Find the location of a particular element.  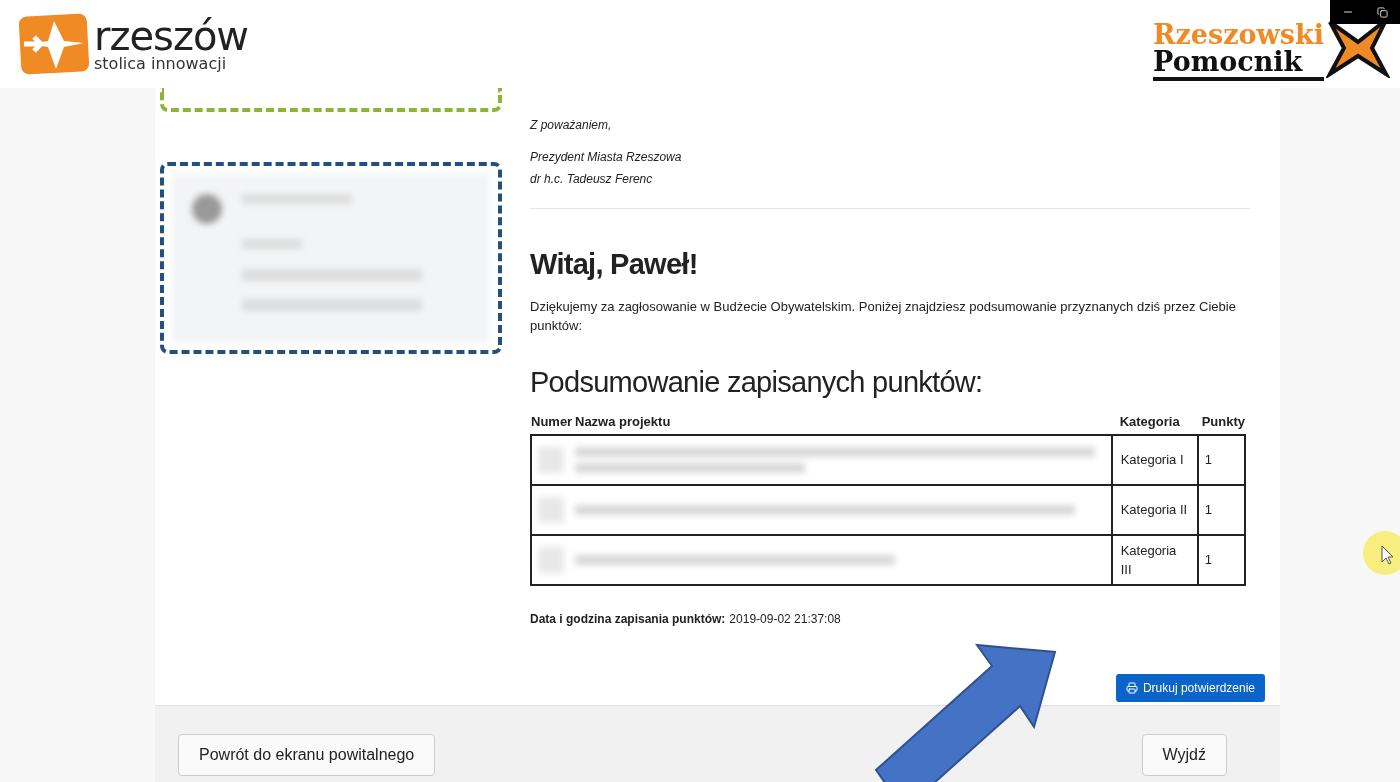

logo-subtitle: Pomocnik is located at coordinates (1238, 64).